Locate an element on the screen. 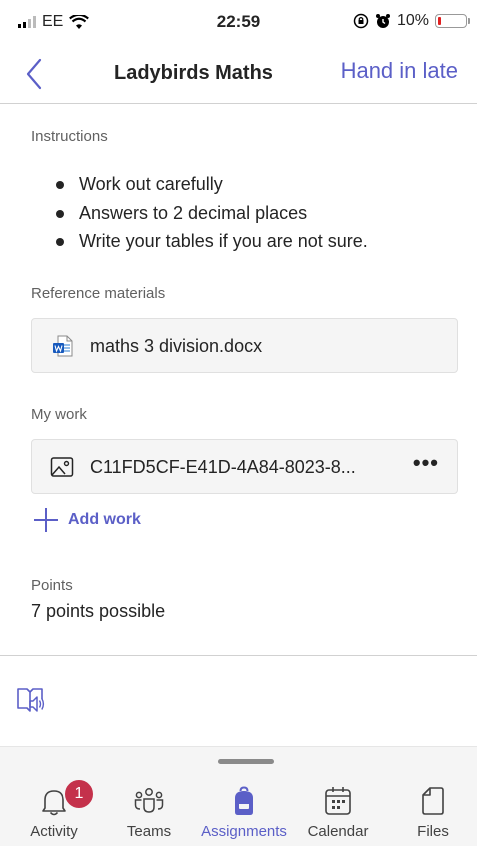 The height and width of the screenshot is (846, 477). add-work-button: Add work is located at coordinates (87, 520).